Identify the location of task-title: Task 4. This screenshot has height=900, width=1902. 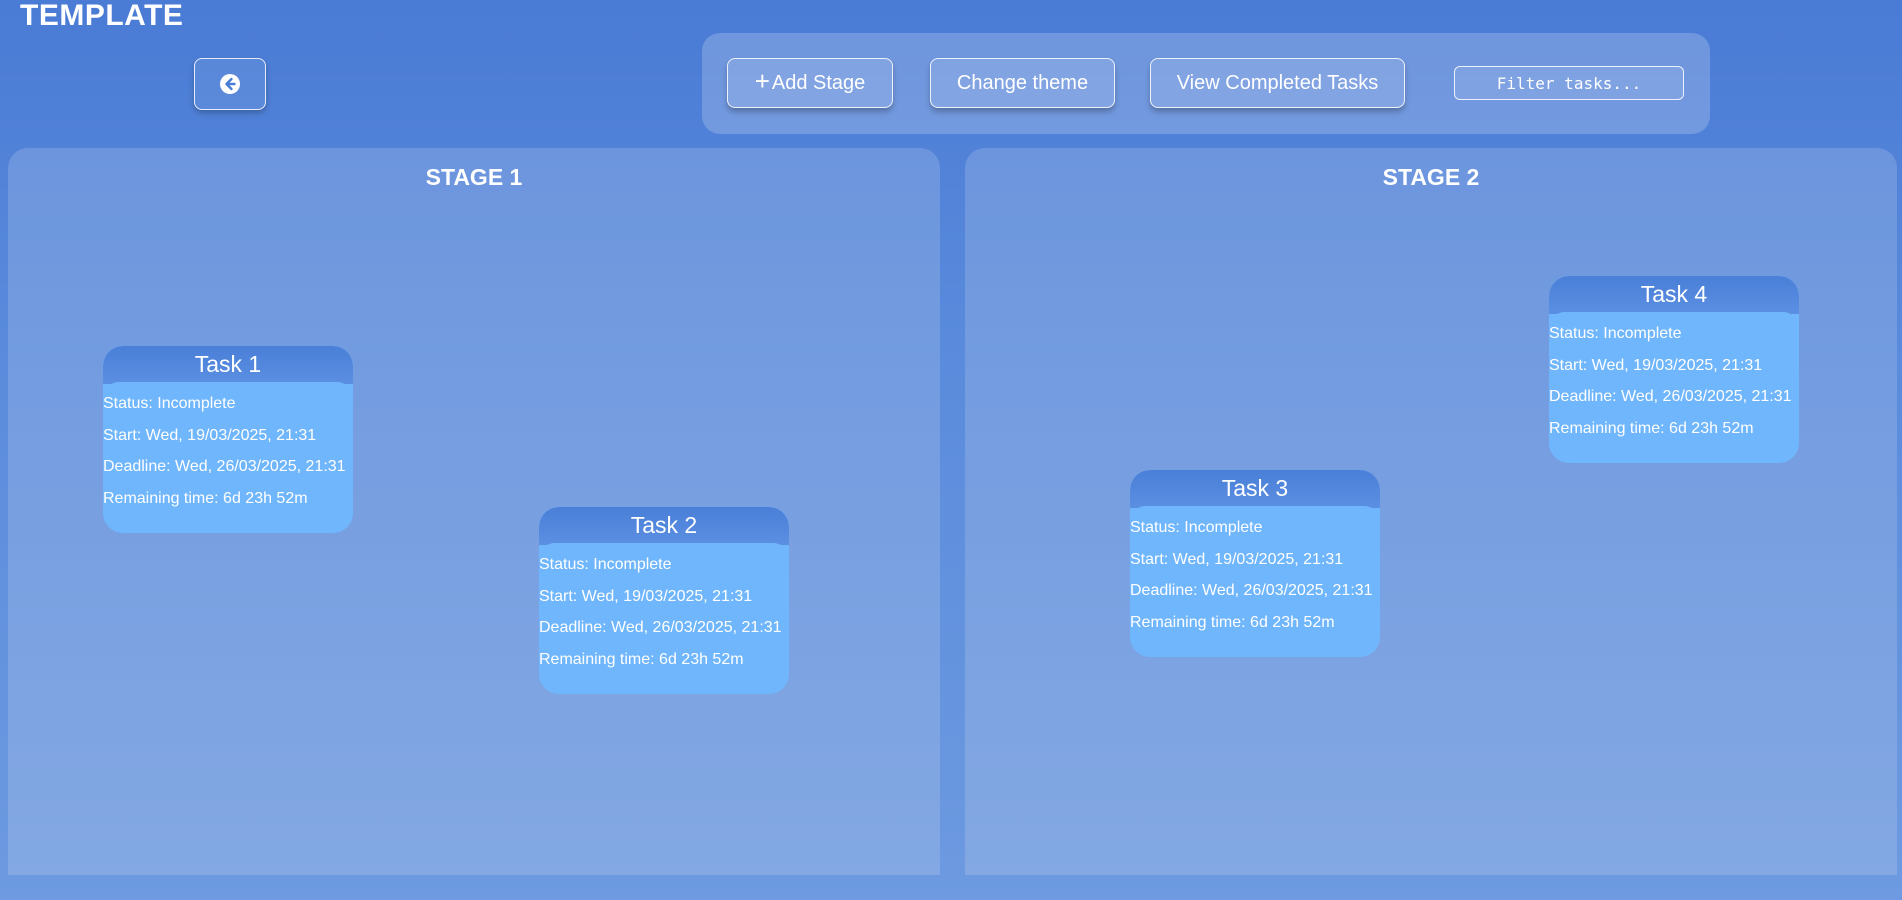
(1674, 295).